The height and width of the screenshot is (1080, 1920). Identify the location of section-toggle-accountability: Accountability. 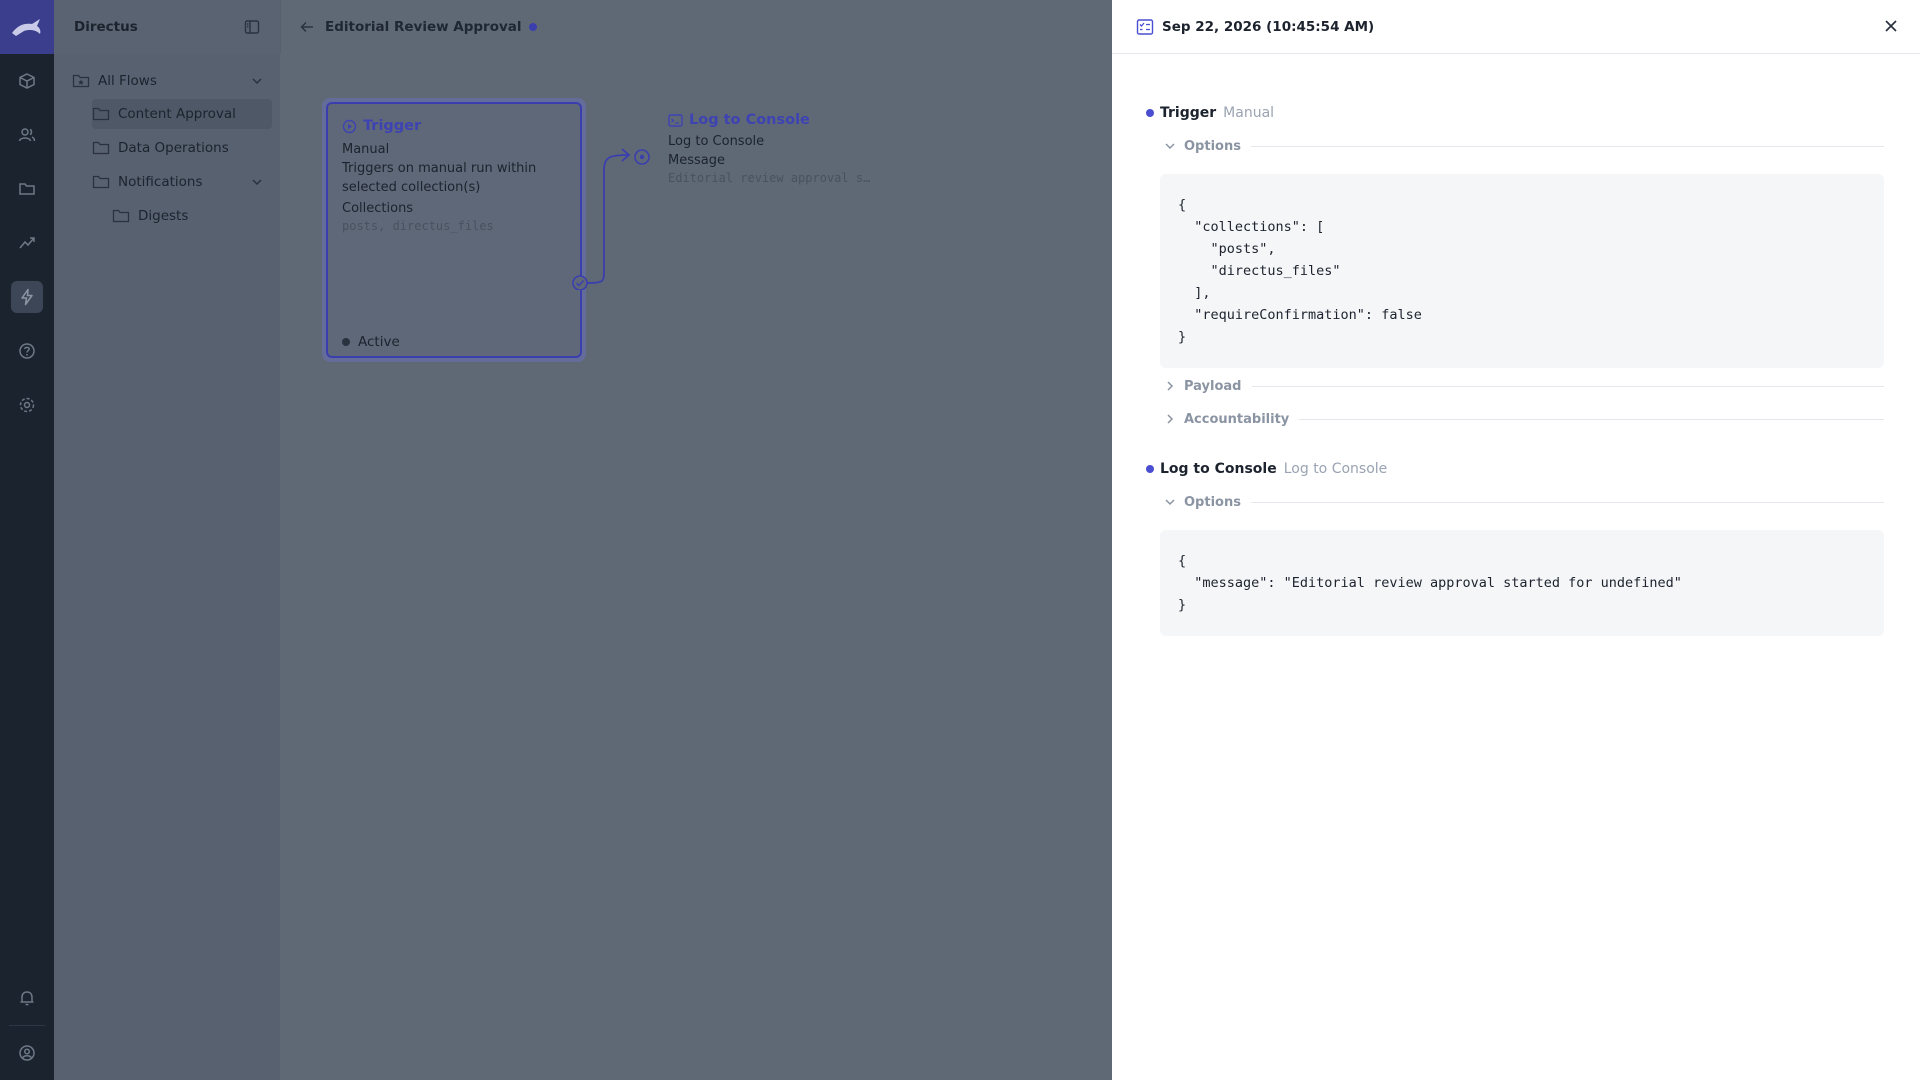
(1524, 419).